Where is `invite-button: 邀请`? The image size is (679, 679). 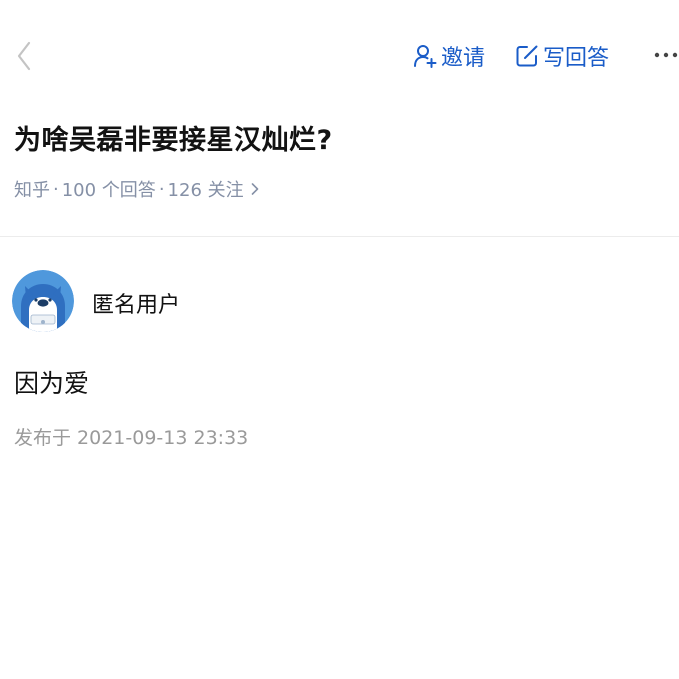
invite-button: 邀请 is located at coordinates (448, 56).